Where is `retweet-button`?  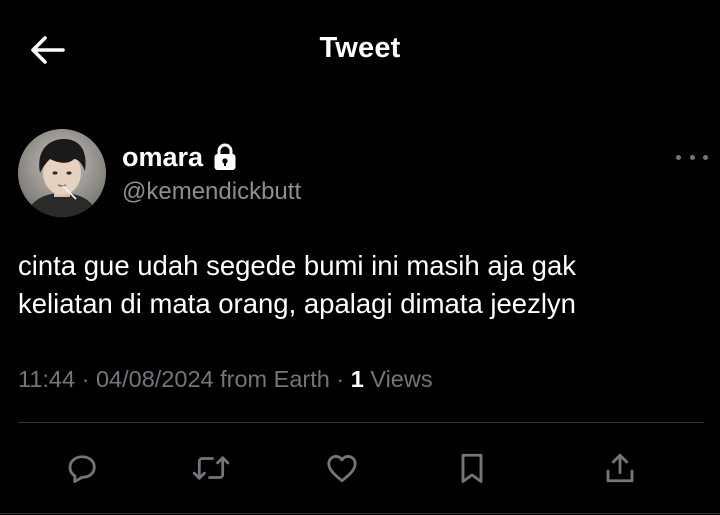 retweet-button is located at coordinates (211, 468).